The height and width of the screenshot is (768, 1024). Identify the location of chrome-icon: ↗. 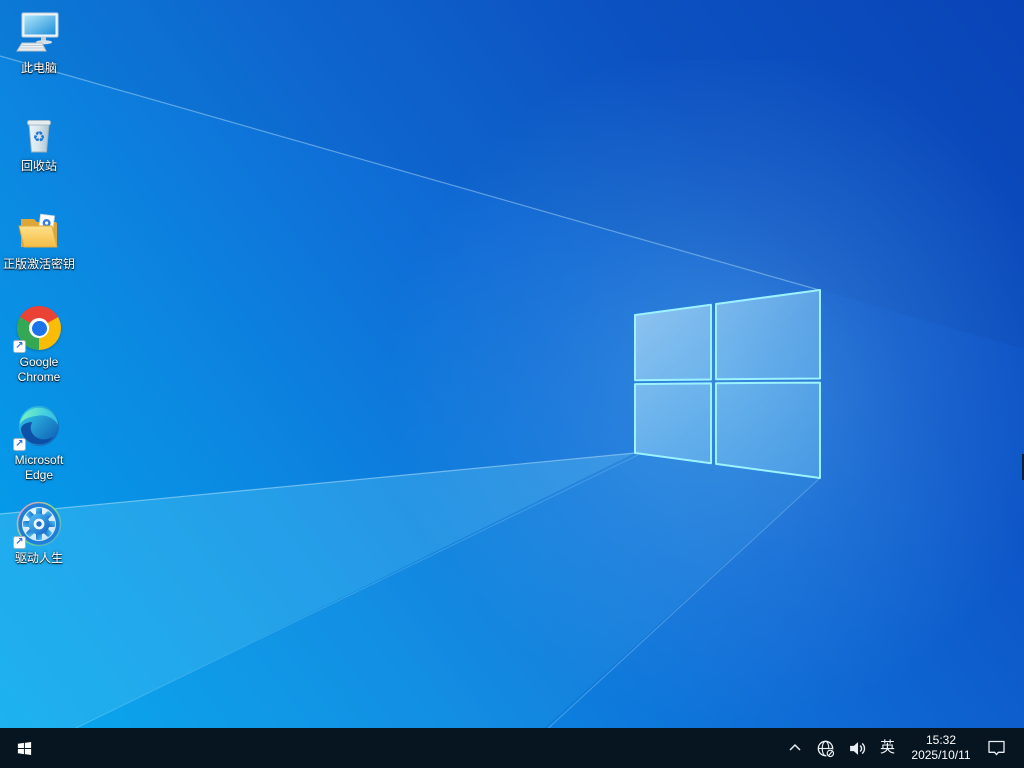
(38, 328).